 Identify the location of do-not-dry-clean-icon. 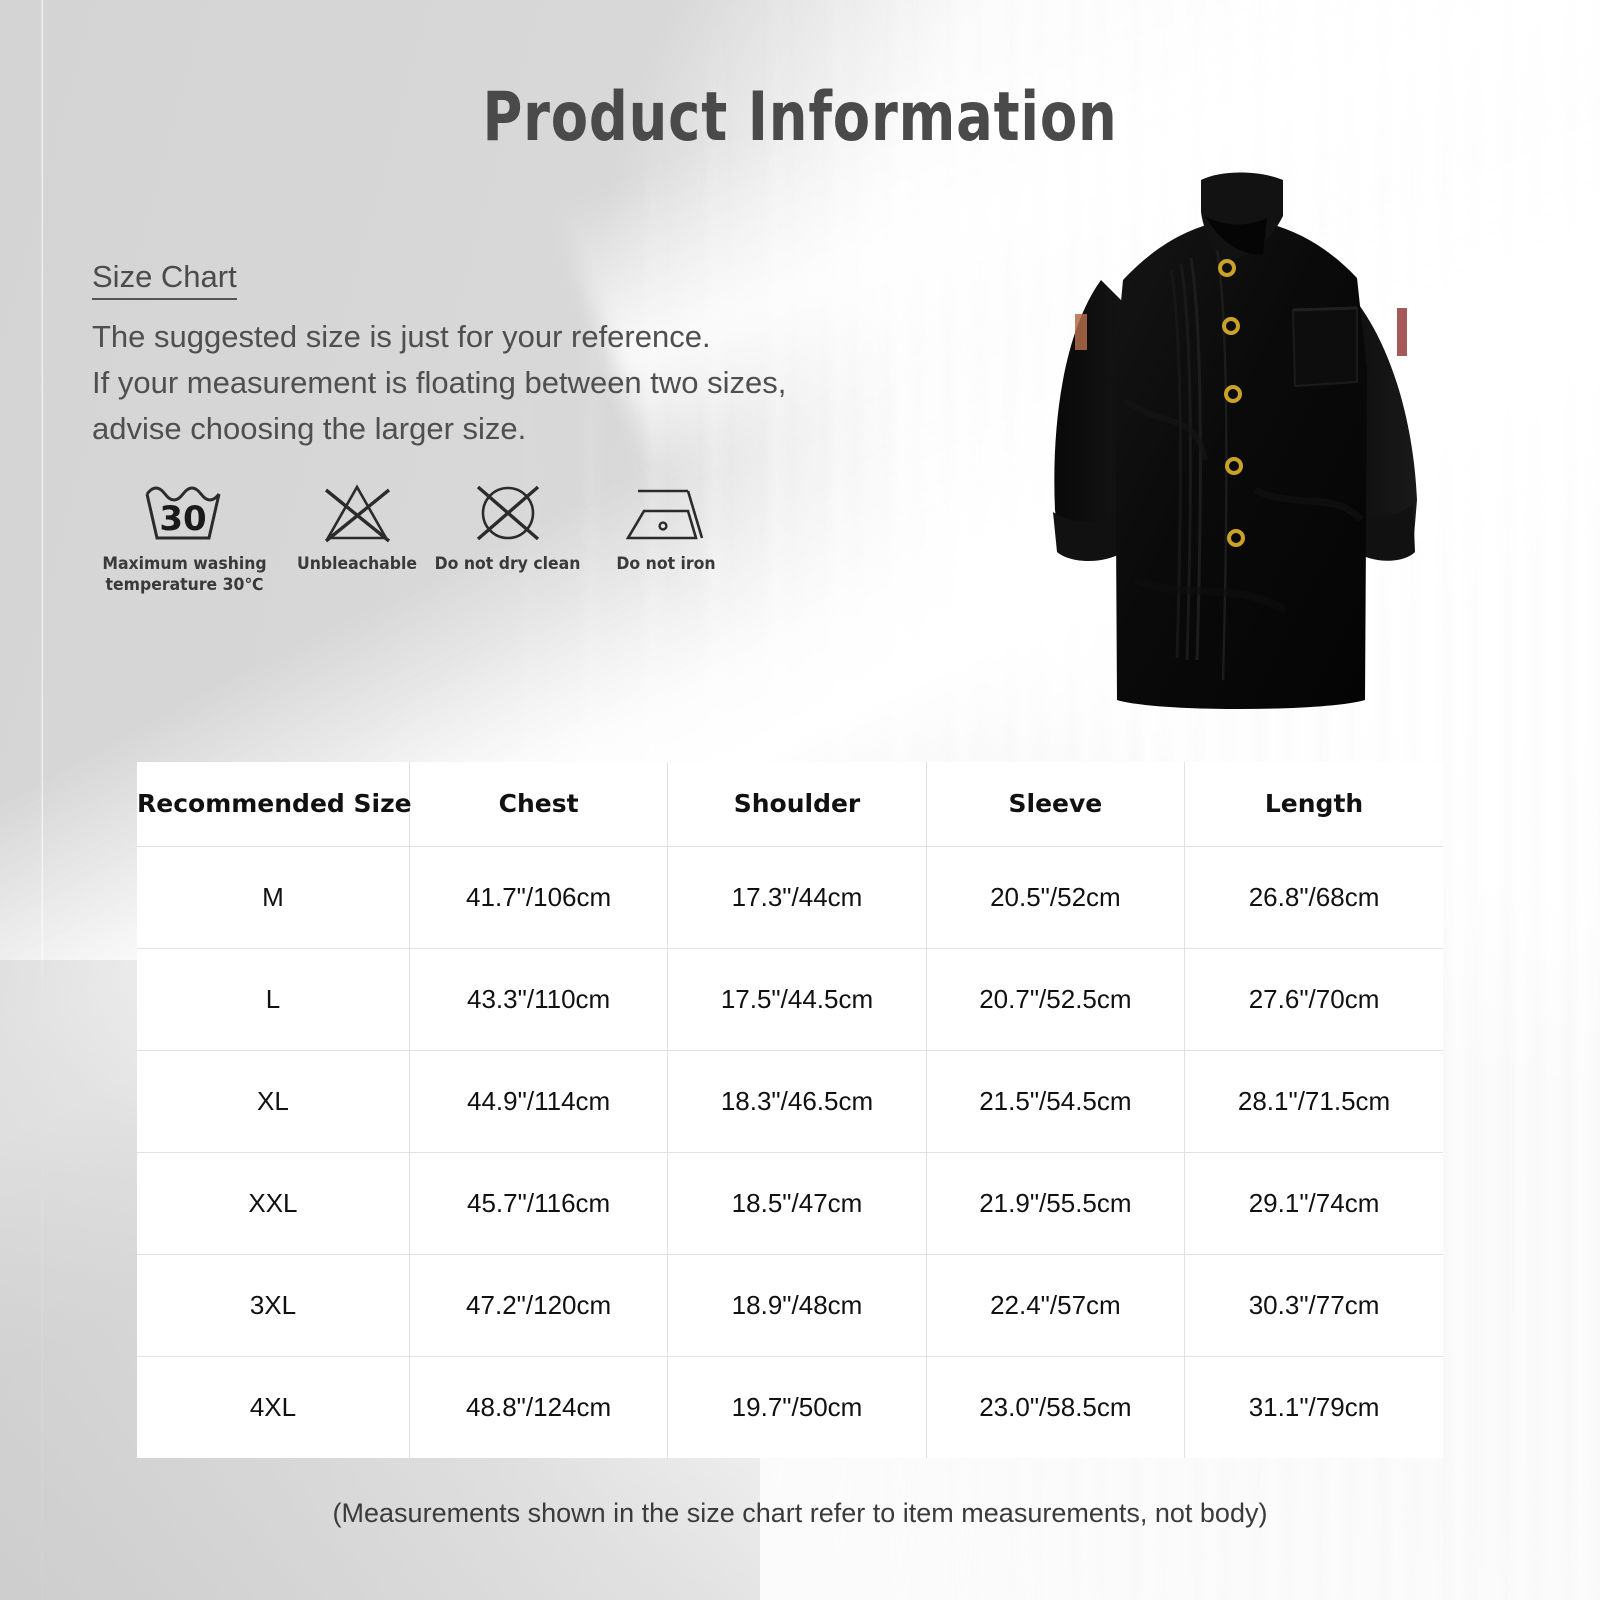
(507, 511).